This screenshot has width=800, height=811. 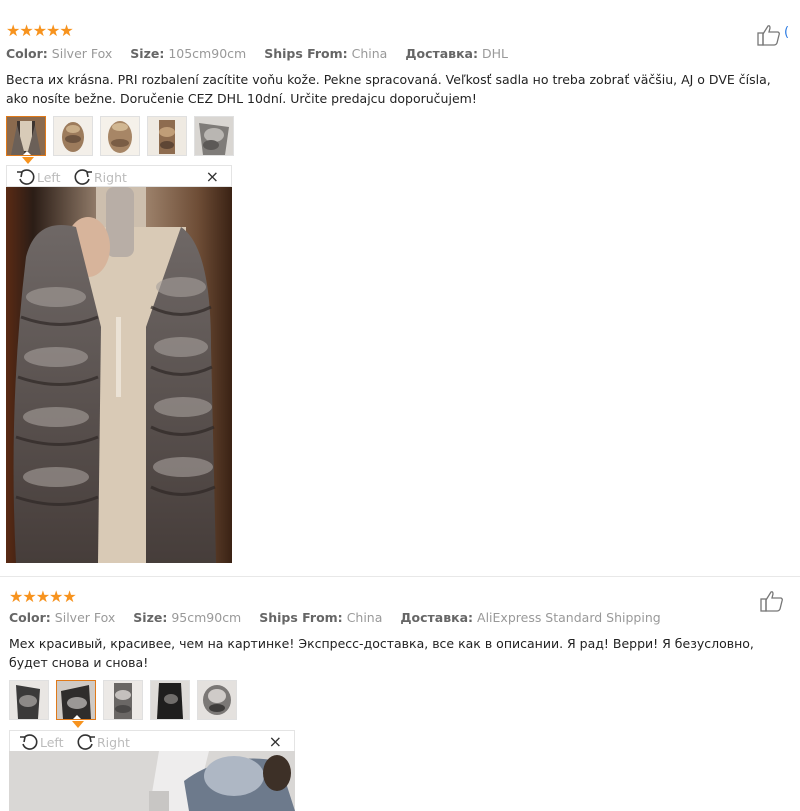 What do you see at coordinates (786, 32) in the screenshot?
I see `helpful-count: (` at bounding box center [786, 32].